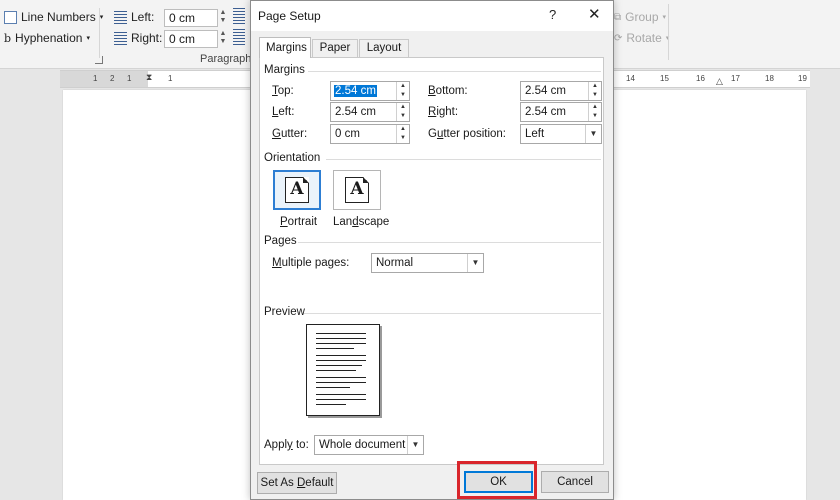 This screenshot has width=840, height=500. Describe the element at coordinates (594, 14) in the screenshot. I see `close-button: ✕` at that location.